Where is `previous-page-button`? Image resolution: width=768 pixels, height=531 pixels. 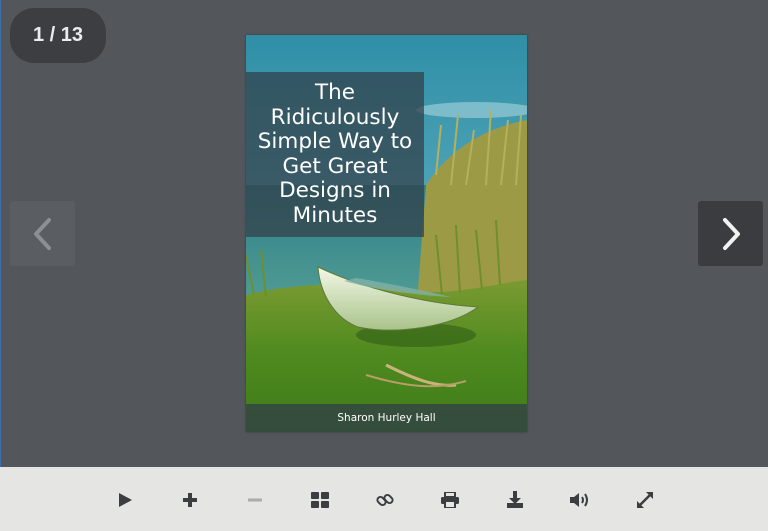
previous-page-button is located at coordinates (42, 233).